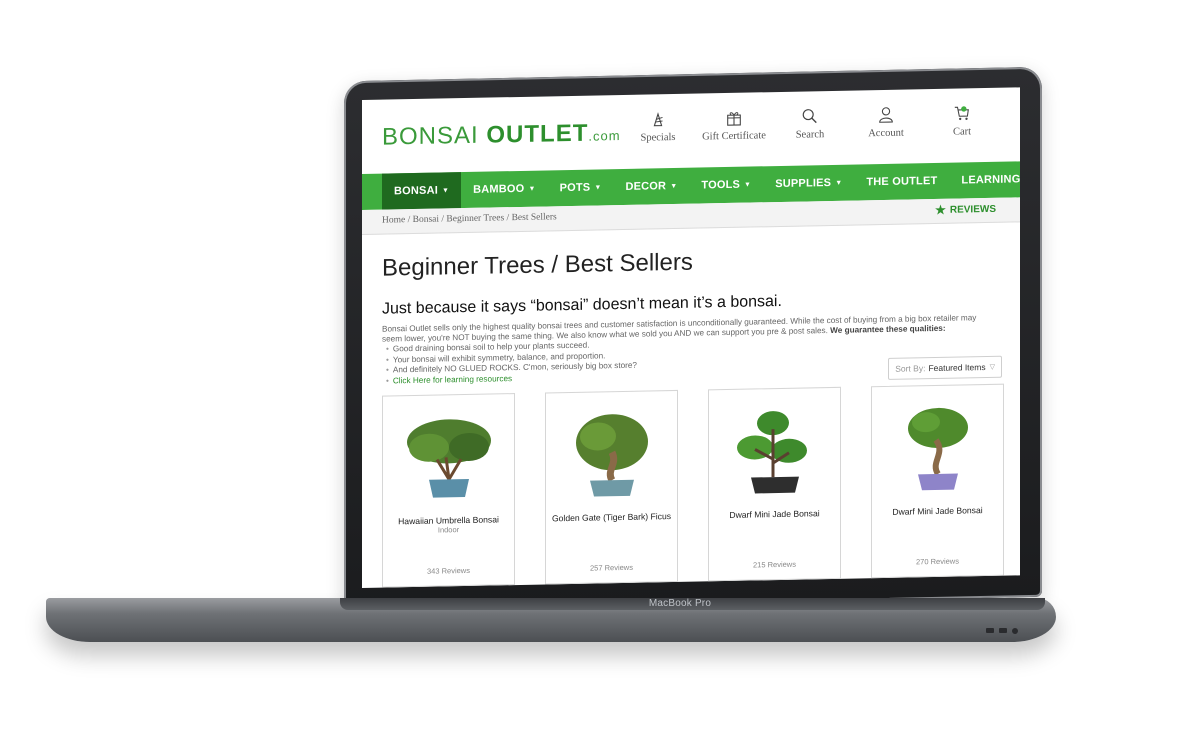 The width and height of the screenshot is (1200, 736). Describe the element at coordinates (940, 209) in the screenshot. I see `star-icon: ★` at that location.